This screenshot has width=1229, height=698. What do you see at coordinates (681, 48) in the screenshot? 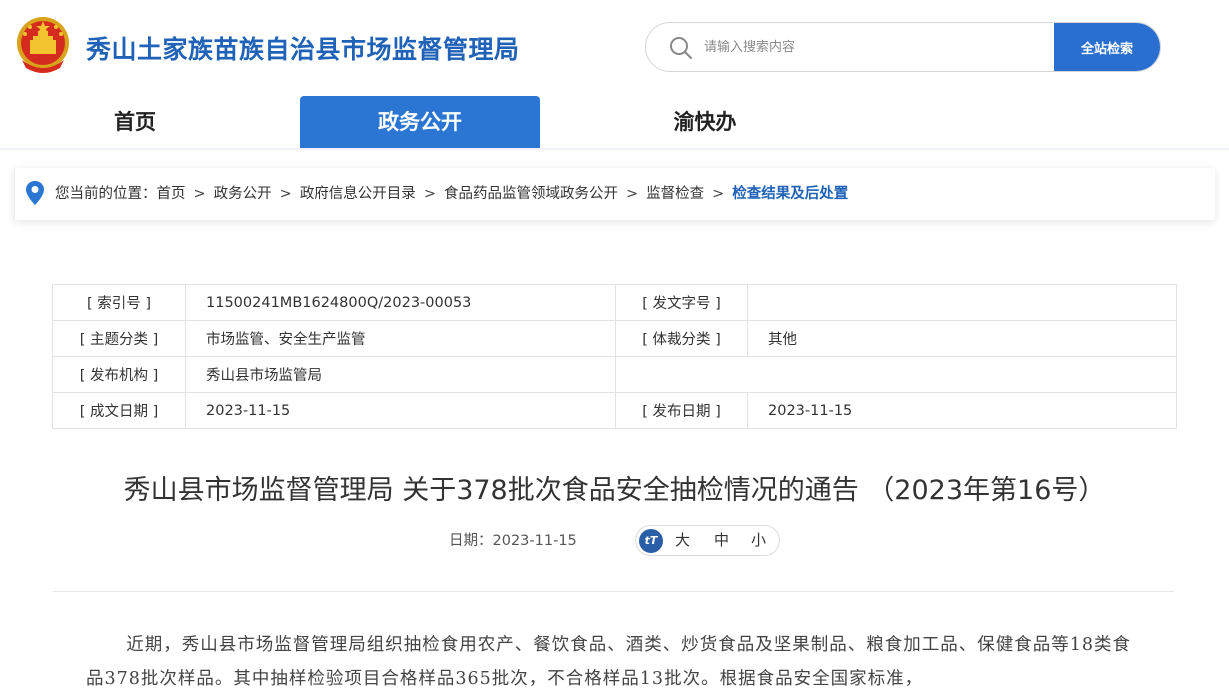
I see `search-icon` at bounding box center [681, 48].